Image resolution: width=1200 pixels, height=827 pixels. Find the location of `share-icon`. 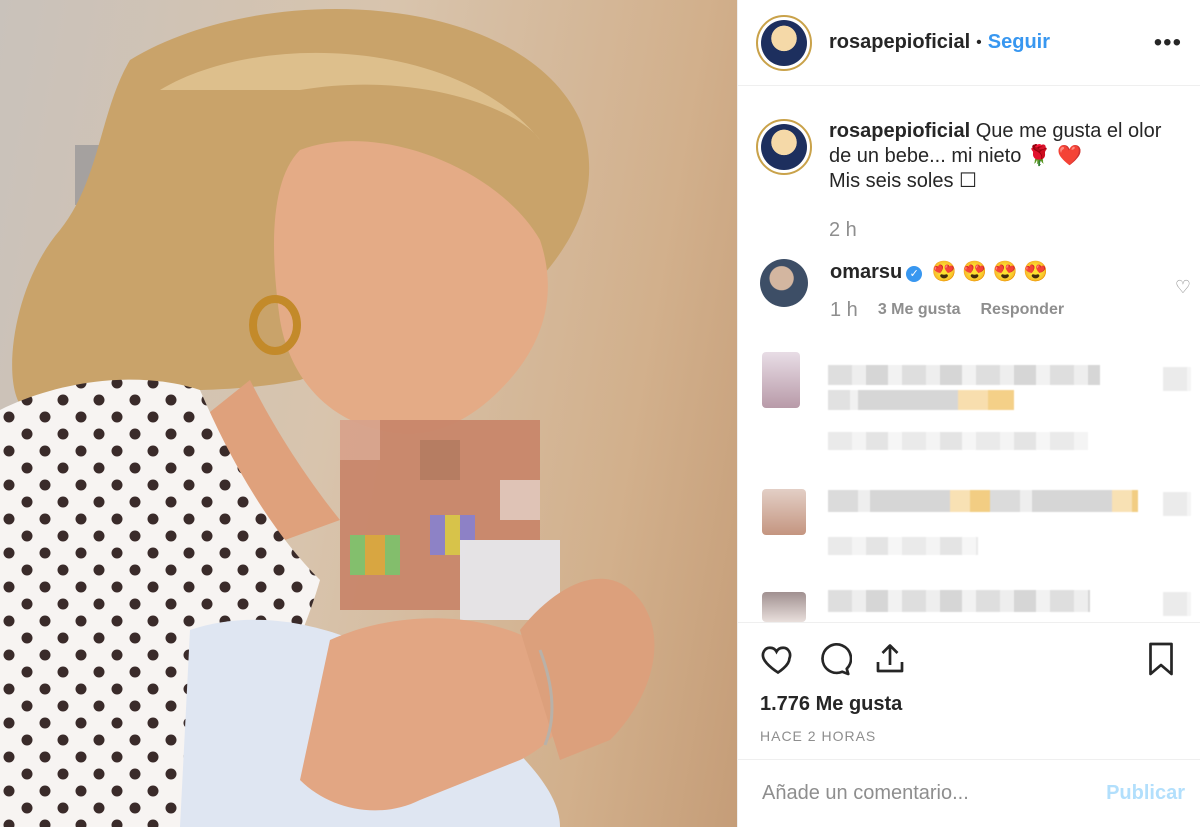

share-icon is located at coordinates (890, 659).